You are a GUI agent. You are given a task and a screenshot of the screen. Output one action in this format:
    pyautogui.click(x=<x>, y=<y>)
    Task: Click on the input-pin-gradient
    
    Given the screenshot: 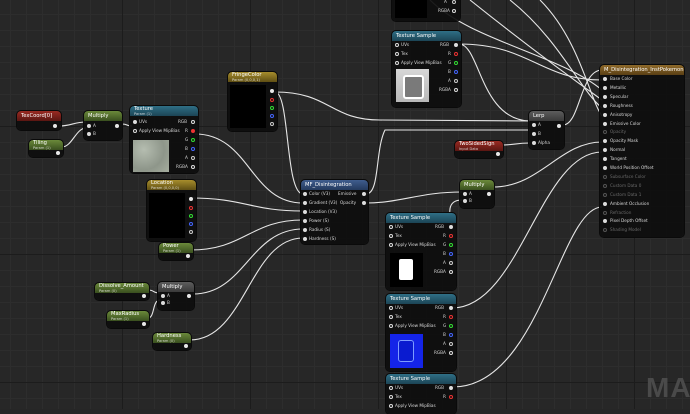 What is the action you would take?
    pyautogui.click(x=305, y=203)
    